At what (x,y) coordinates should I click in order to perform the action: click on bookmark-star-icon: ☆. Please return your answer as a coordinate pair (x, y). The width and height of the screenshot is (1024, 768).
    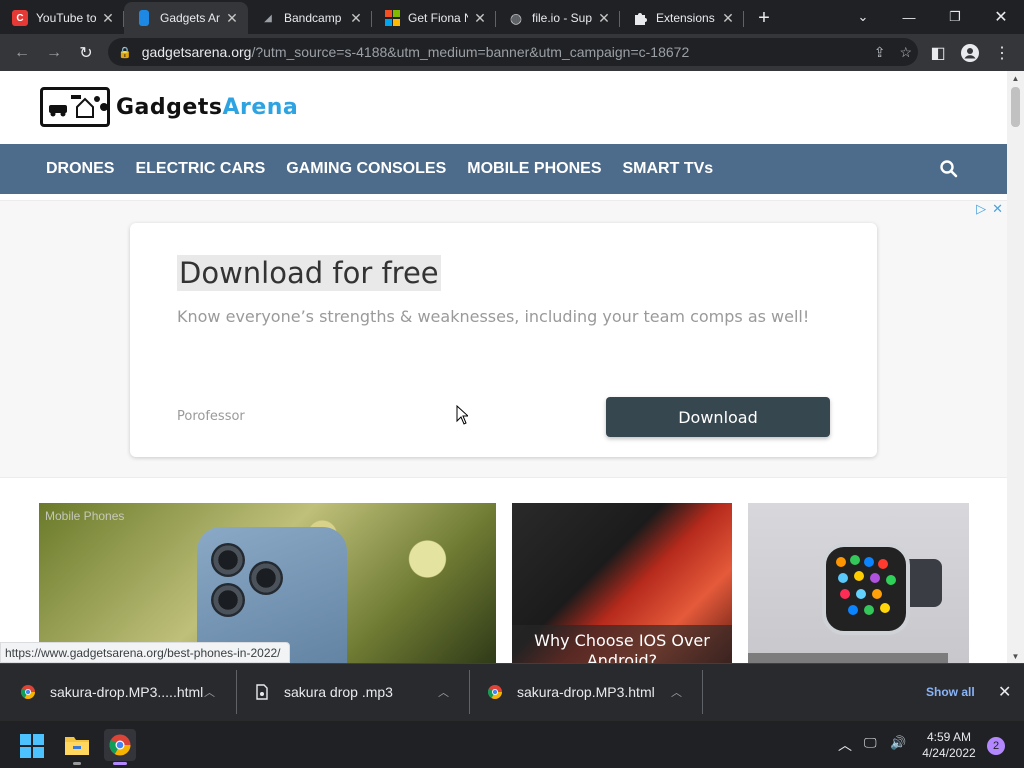
    Looking at the image, I should click on (905, 52).